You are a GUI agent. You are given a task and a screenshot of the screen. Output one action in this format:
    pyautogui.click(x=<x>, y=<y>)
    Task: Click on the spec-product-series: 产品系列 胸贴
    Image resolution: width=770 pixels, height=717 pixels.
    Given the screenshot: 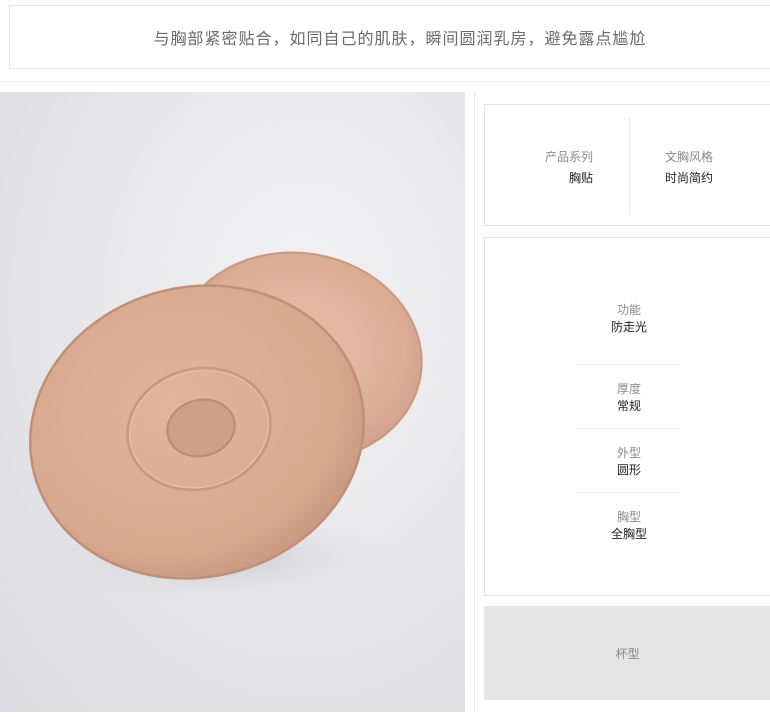 What is the action you would take?
    pyautogui.click(x=568, y=168)
    